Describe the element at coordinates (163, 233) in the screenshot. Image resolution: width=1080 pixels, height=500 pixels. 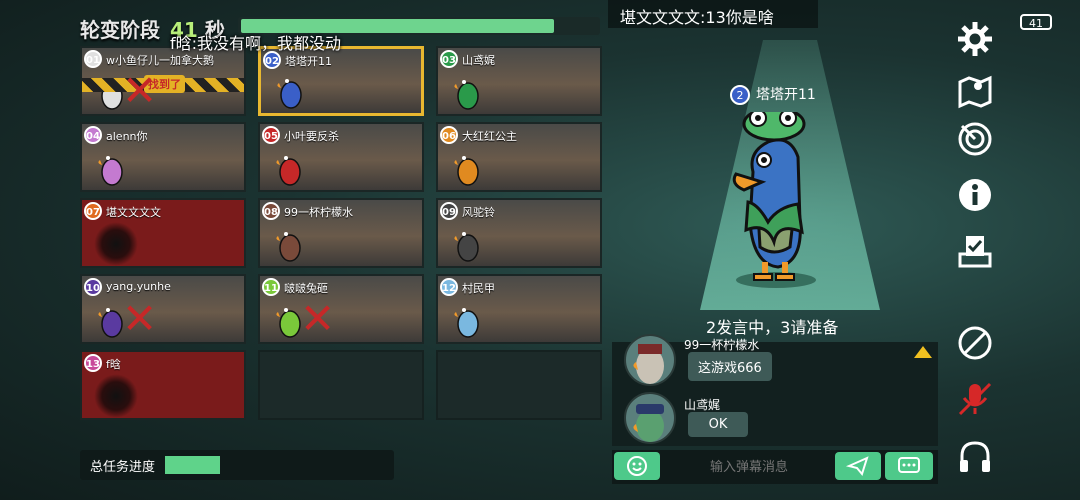
I see `player-card-07: 07 堪文文文文` at that location.